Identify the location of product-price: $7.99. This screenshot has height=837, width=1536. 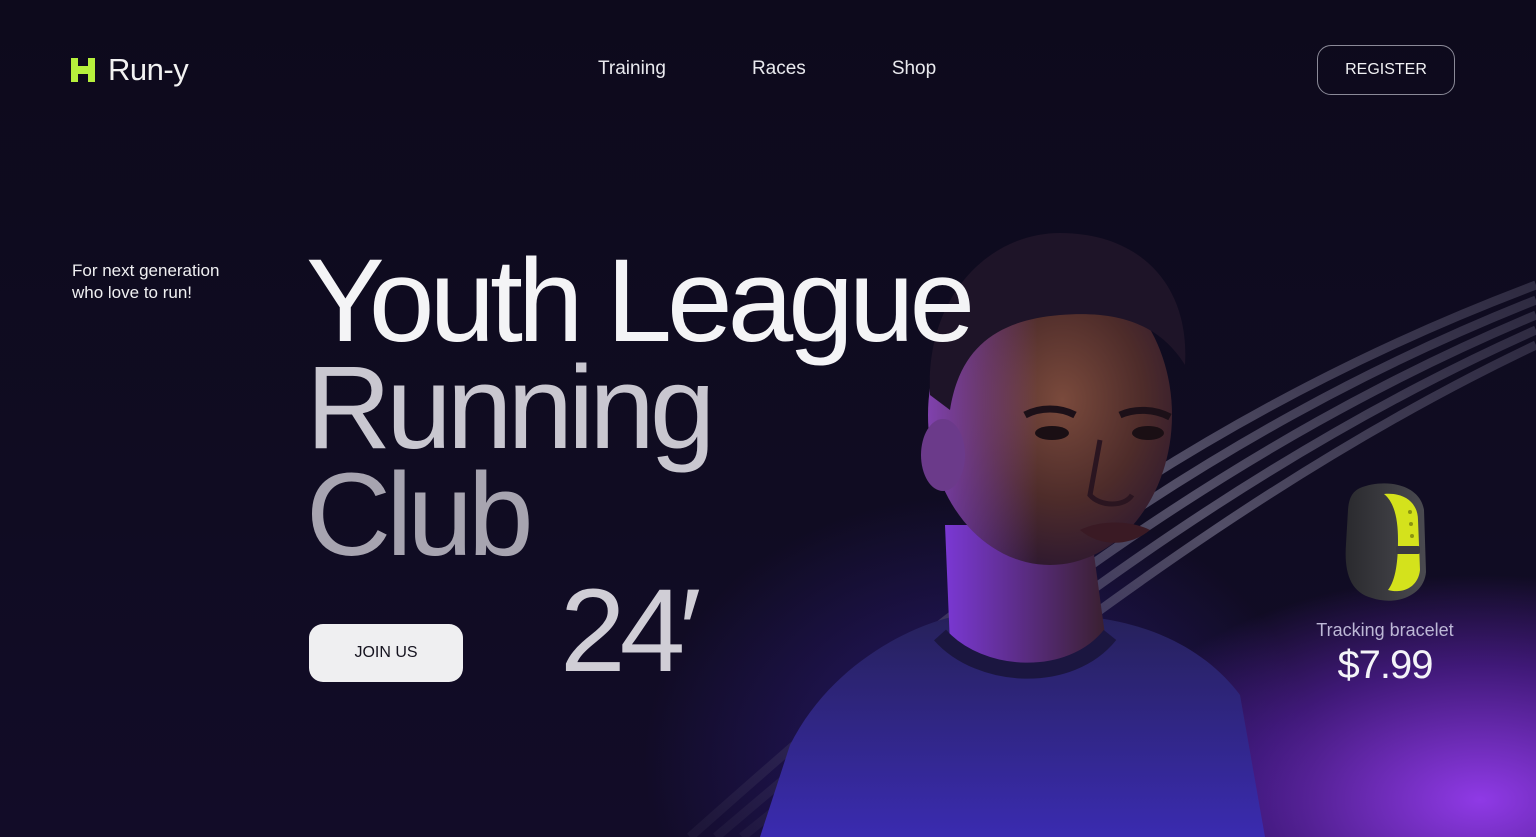
(1385, 665).